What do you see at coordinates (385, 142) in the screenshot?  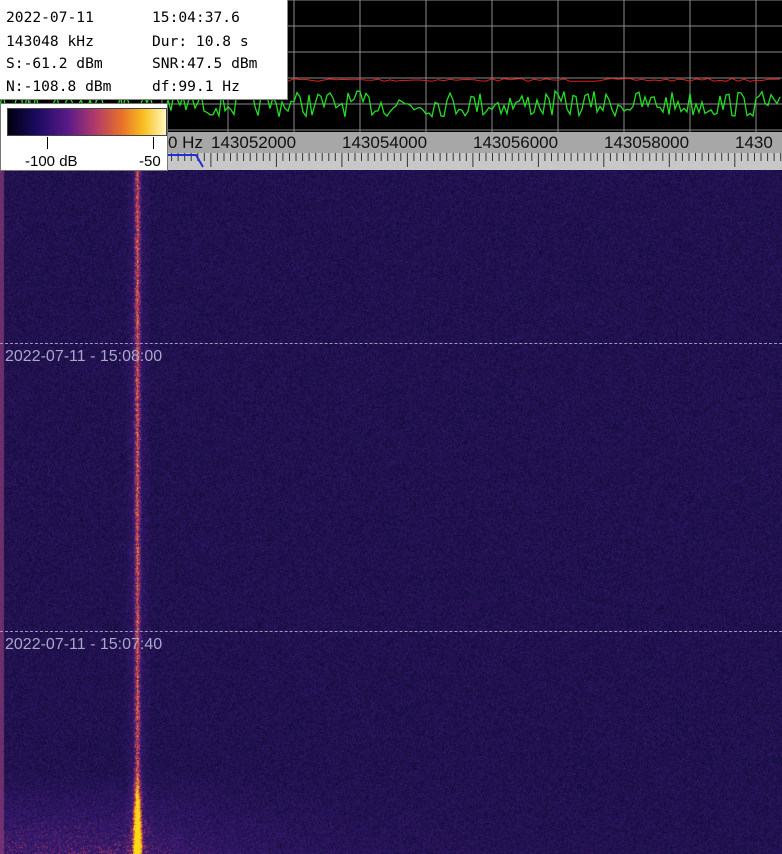 I see `freq-label-2: 143054000` at bounding box center [385, 142].